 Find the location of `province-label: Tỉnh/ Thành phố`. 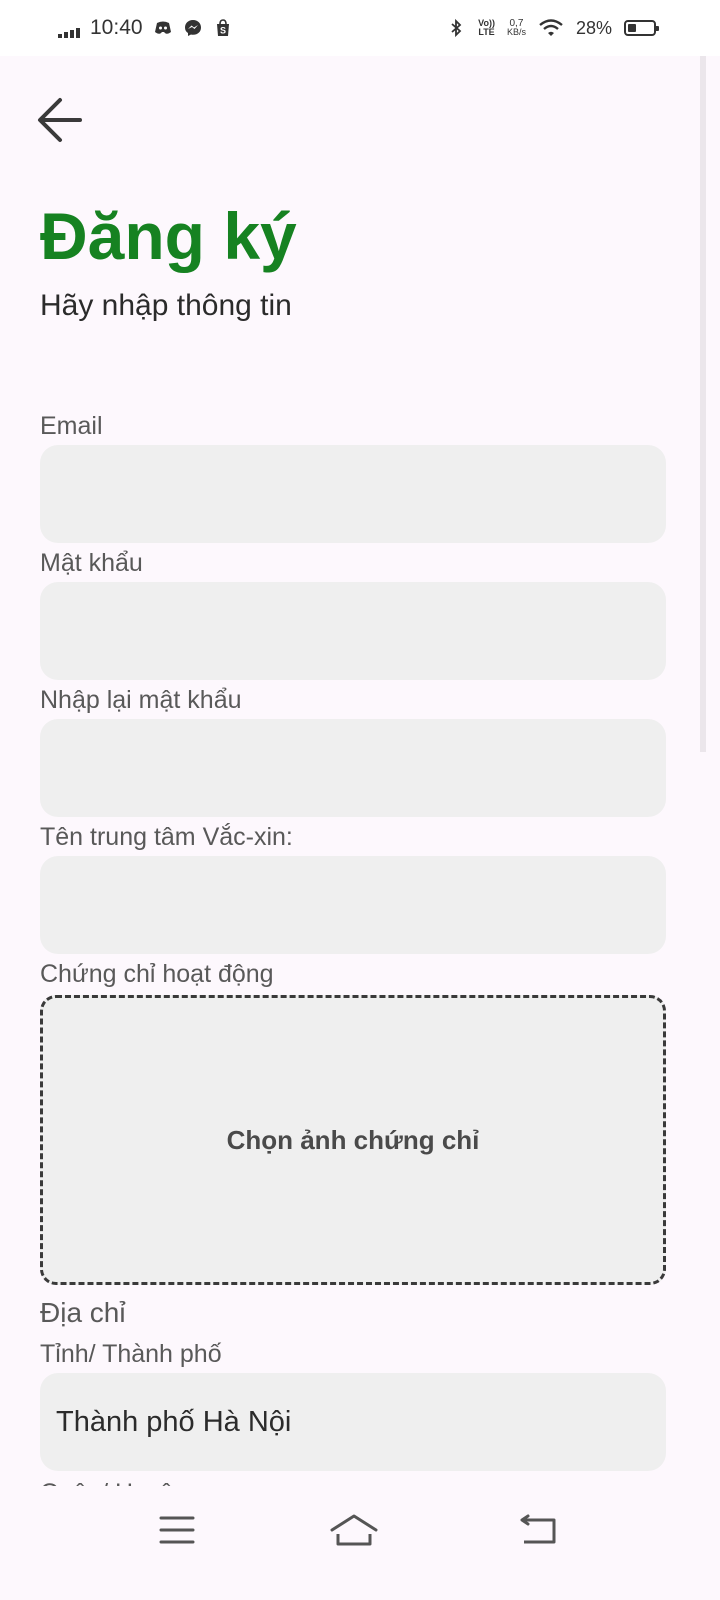

province-label: Tỉnh/ Thành phố is located at coordinates (131, 1354).